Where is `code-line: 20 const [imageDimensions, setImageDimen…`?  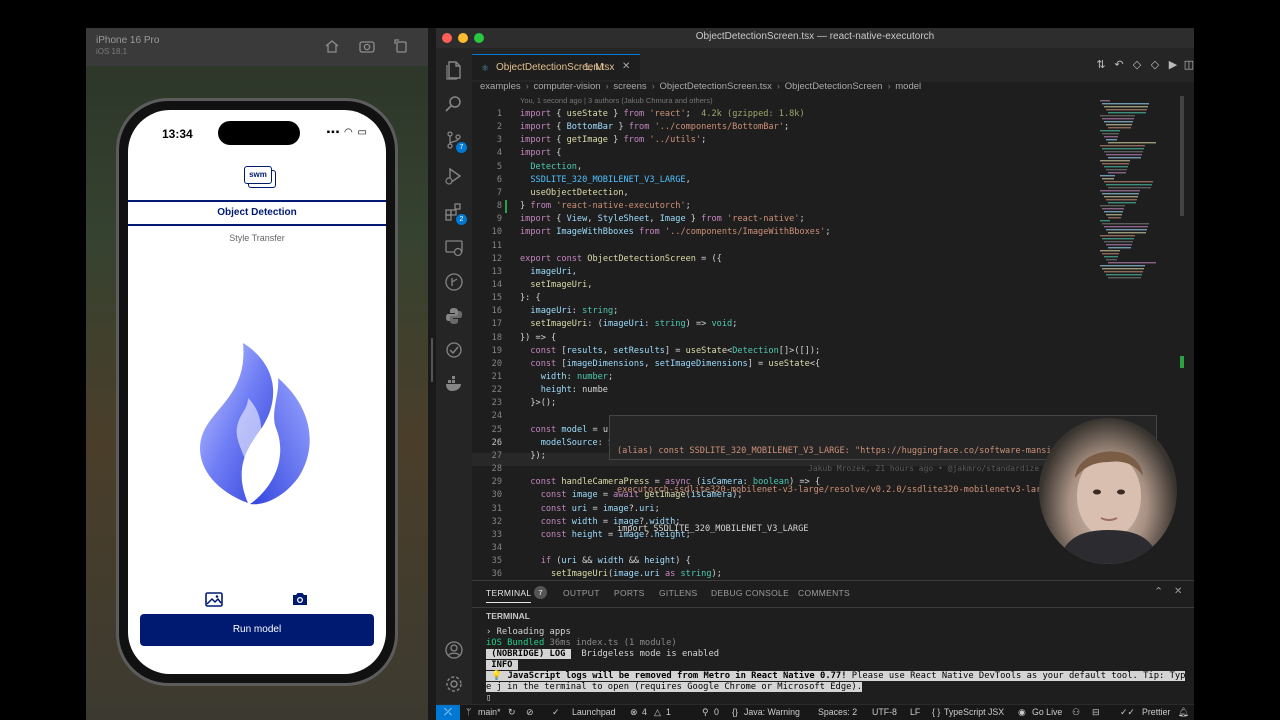
code-line: 20 const [imageDimensions, setImageDimen… is located at coordinates (802, 364).